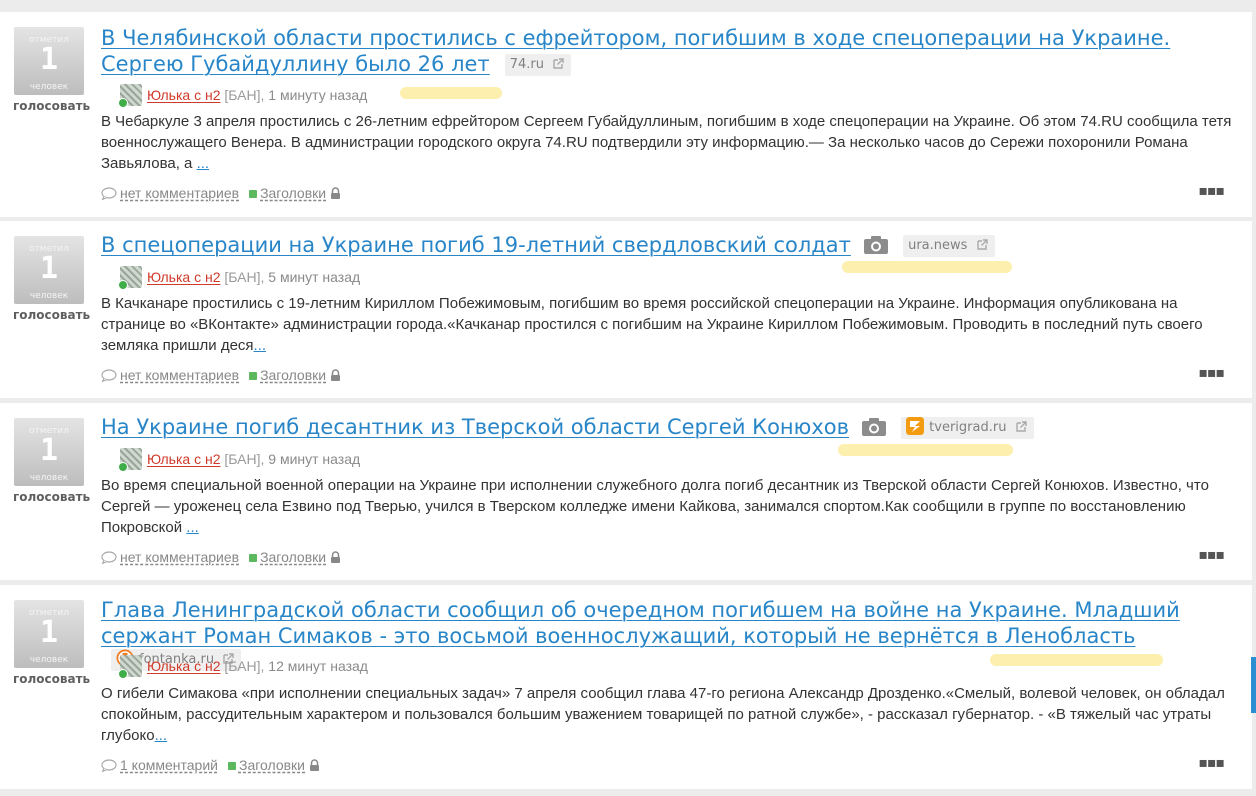 This screenshot has height=796, width=1256. I want to click on source-domain: tverigrad.ru, so click(968, 427).